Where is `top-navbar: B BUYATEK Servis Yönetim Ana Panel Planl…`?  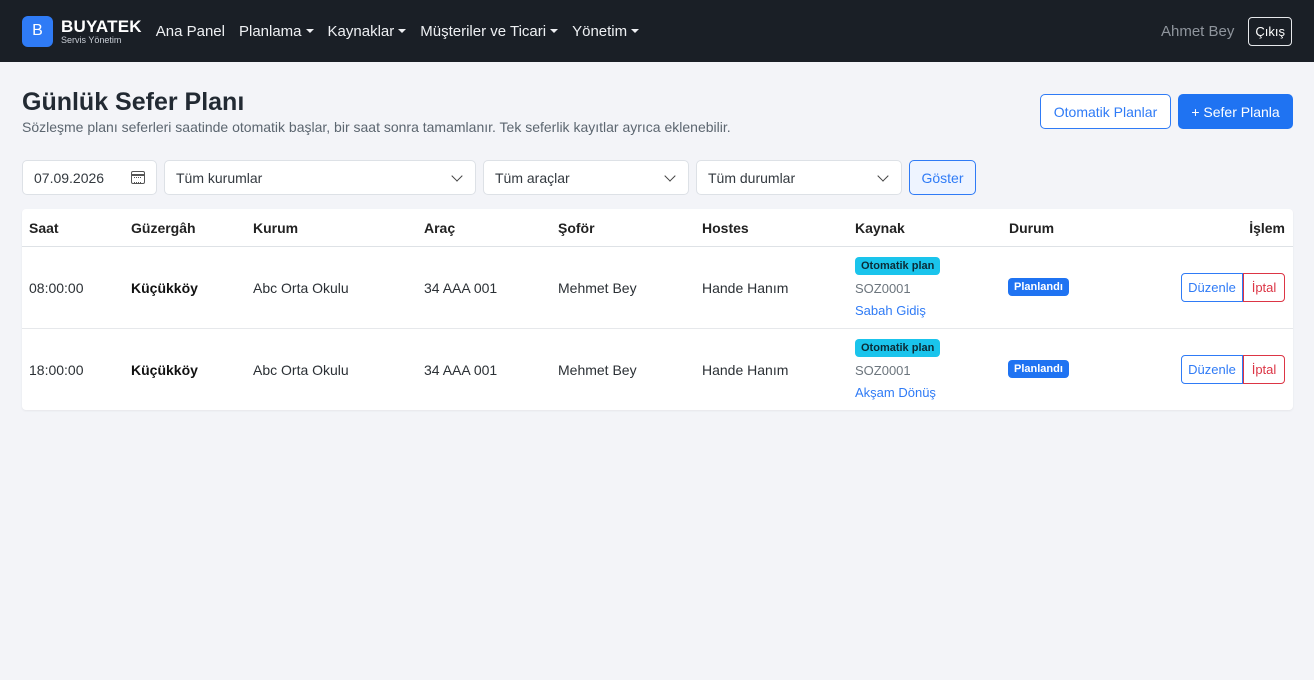 top-navbar: B BUYATEK Servis Yönetim Ana Panel Planl… is located at coordinates (657, 31).